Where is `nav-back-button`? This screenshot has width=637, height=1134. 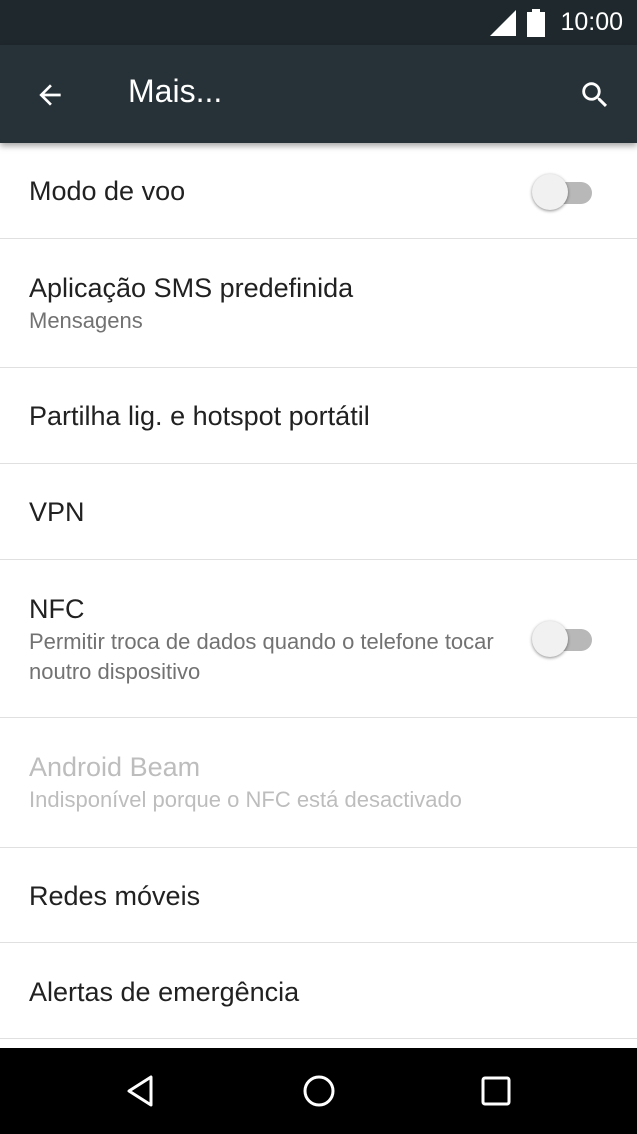
nav-back-button is located at coordinates (141, 1091).